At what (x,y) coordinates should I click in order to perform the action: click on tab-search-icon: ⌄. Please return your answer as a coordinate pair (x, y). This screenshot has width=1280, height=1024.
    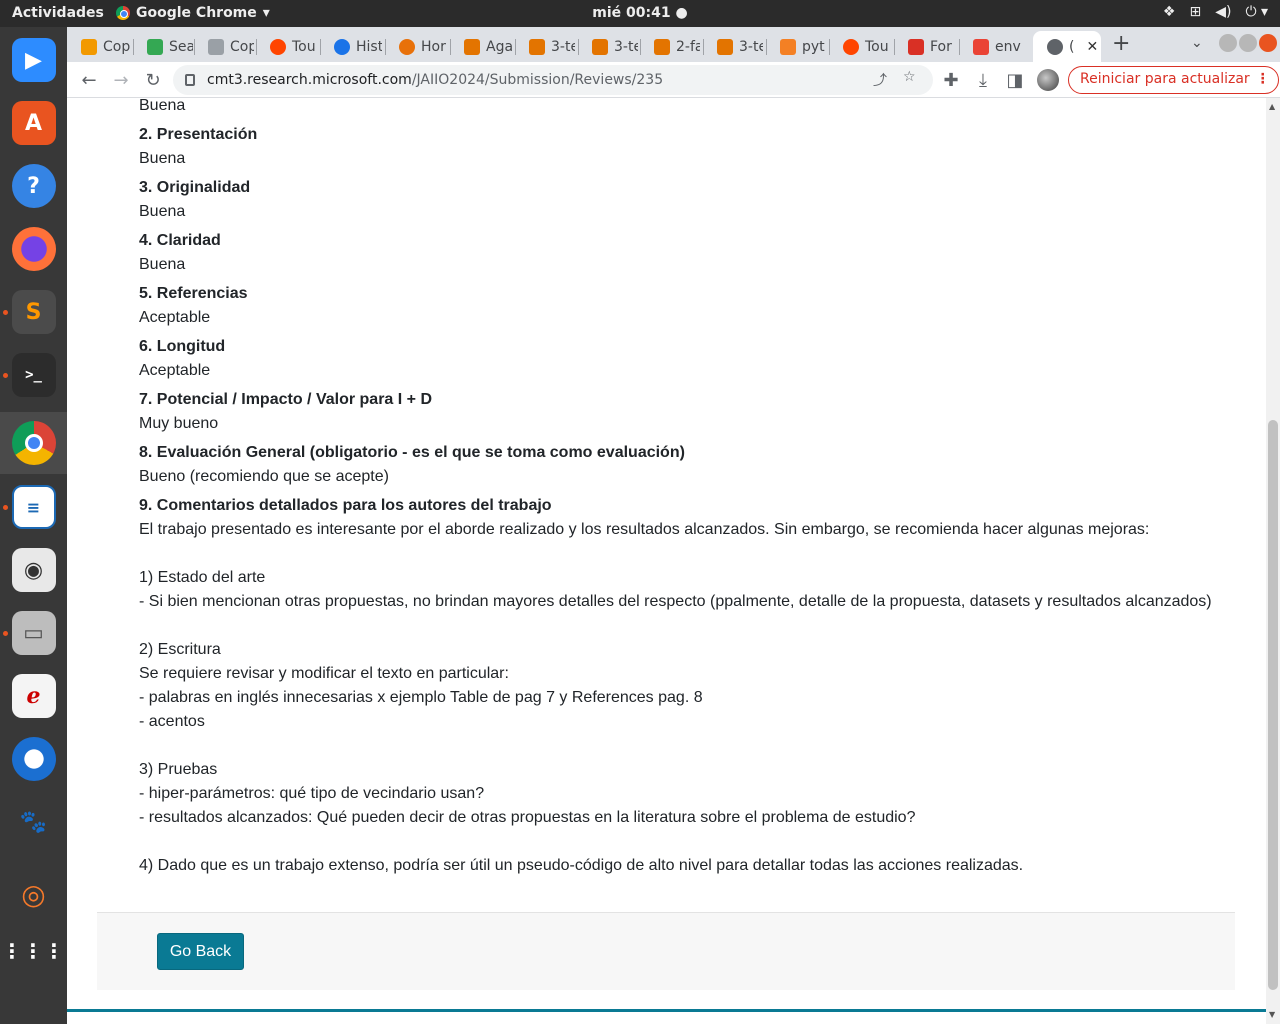
    Looking at the image, I should click on (1197, 43).